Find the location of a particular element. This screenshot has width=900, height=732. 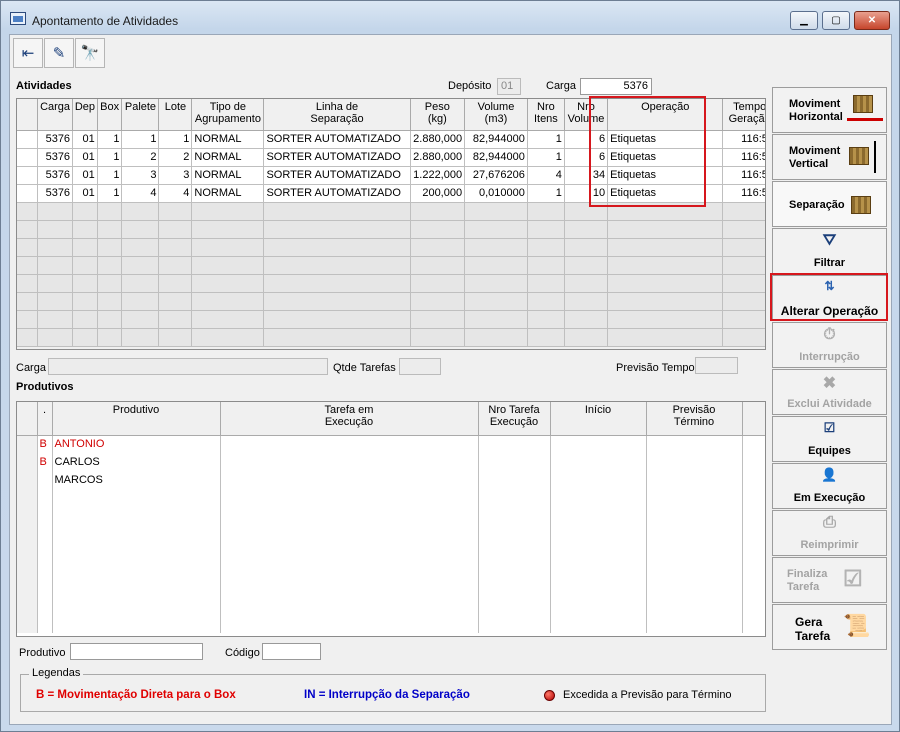

atividades-col-header: Volume (m3) is located at coordinates (496, 115).